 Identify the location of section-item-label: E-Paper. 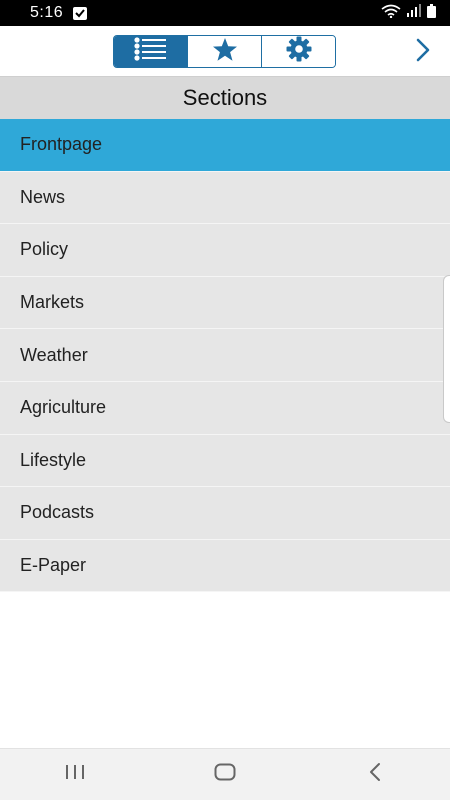
(53, 565).